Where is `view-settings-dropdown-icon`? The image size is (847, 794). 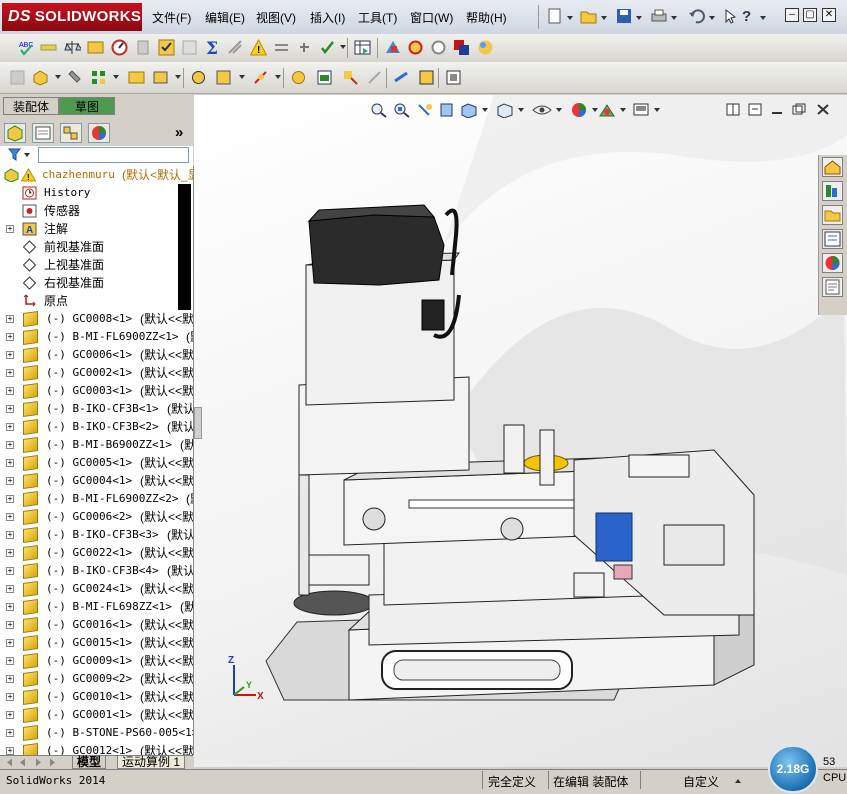
view-settings-dropdown-icon is located at coordinates (657, 110).